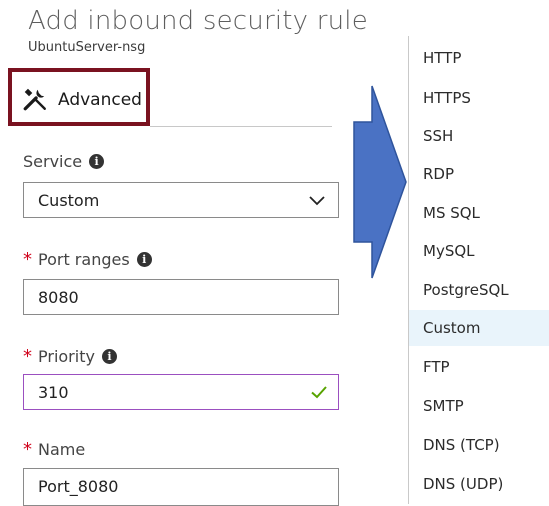  Describe the element at coordinates (479, 98) in the screenshot. I see `service-option: HTTPS` at that location.